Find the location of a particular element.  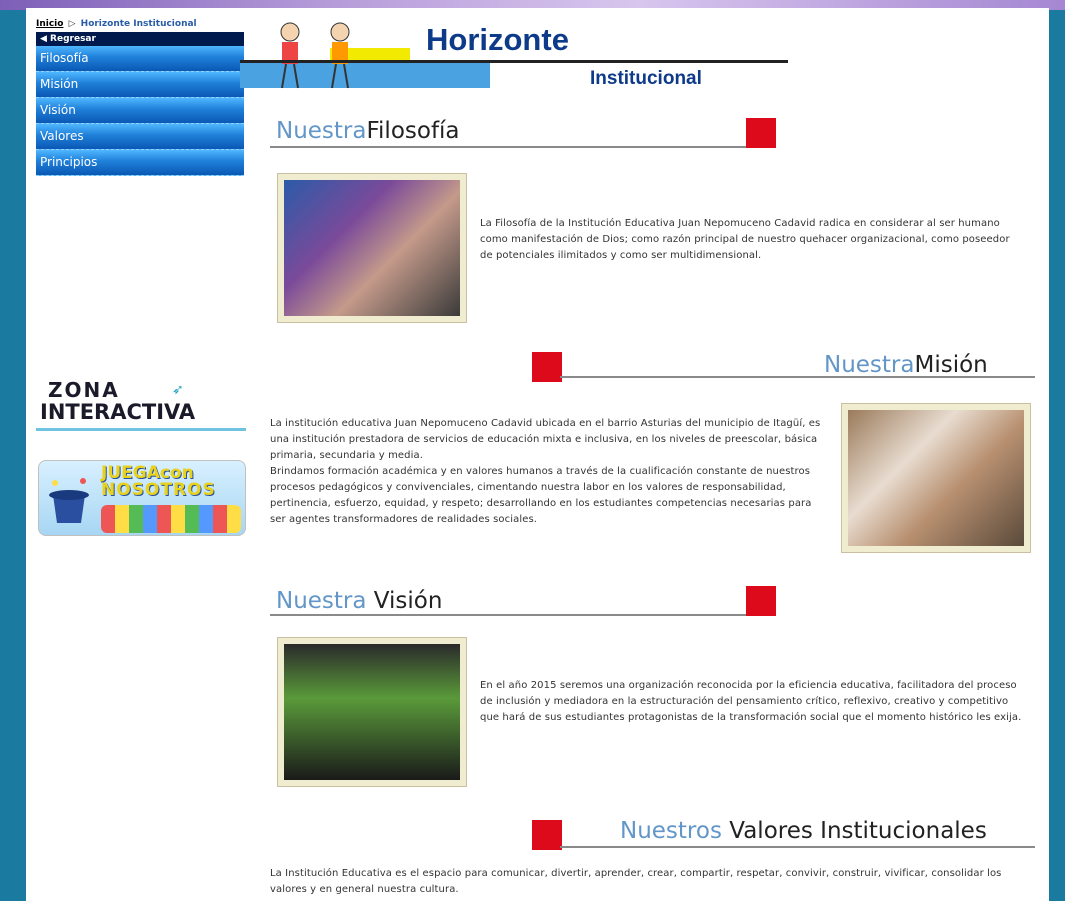

zona-interactiva-heading: ZONA ➶ INTERACTIVA is located at coordinates (141, 404).